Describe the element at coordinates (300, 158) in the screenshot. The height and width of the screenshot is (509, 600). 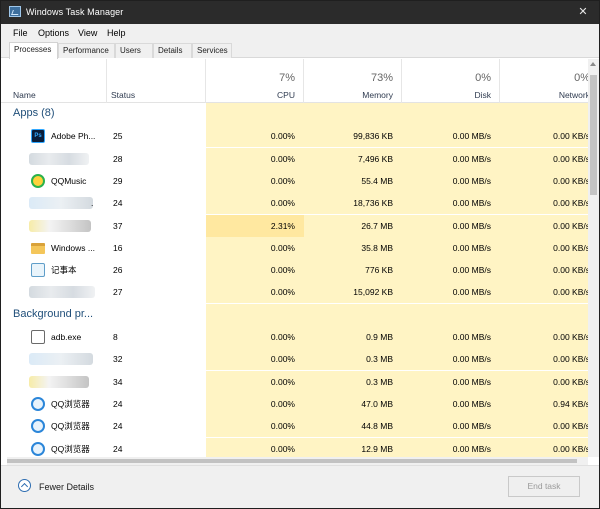
I see `process-row: 28 0.00% 7,496 KB 0.00 MB/s 0.00 KB/s` at that location.